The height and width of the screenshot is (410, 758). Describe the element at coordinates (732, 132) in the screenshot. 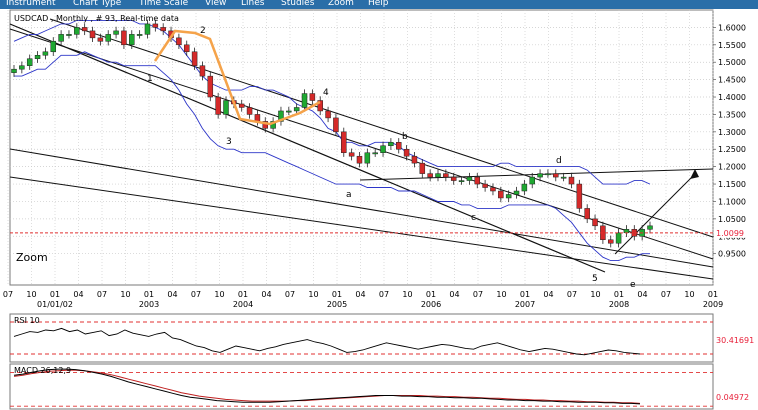

I see `price-tick-label: 1.3000` at that location.